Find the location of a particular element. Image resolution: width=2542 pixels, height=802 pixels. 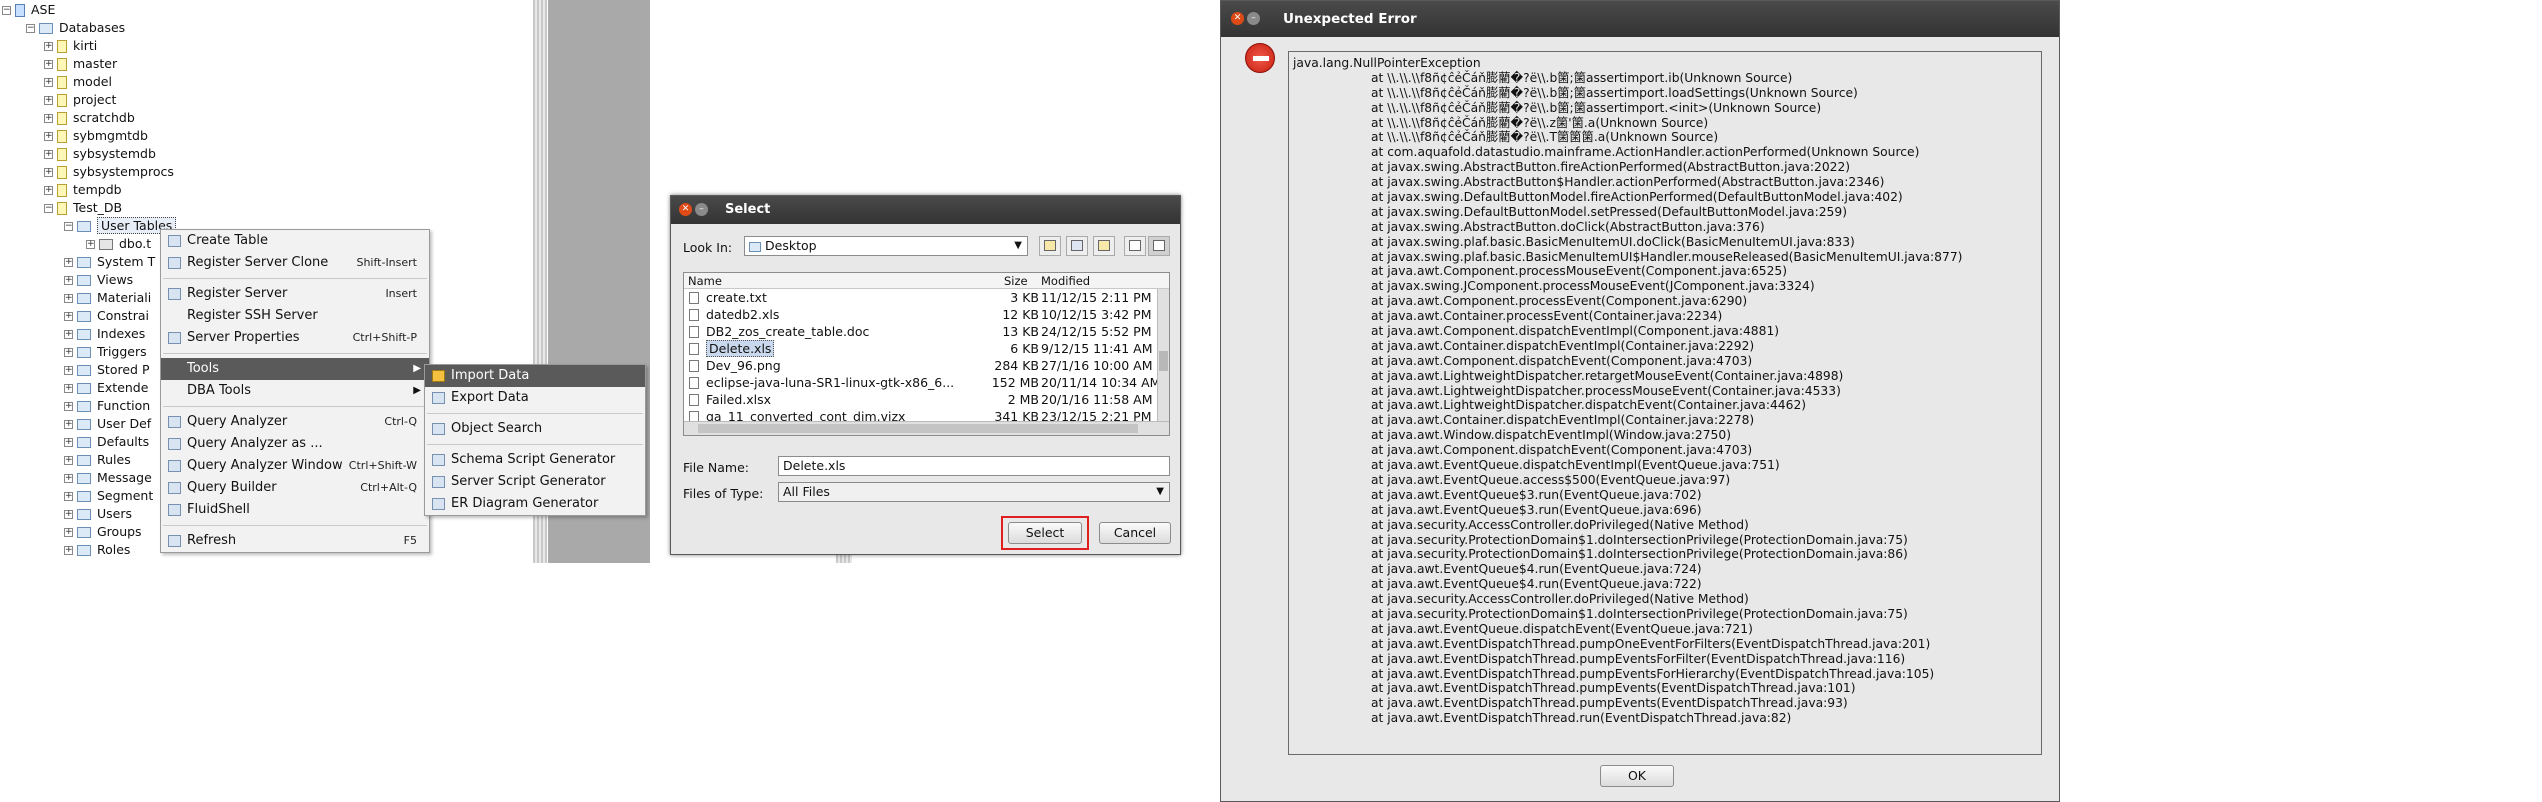

up-folder-button is located at coordinates (1050, 246).